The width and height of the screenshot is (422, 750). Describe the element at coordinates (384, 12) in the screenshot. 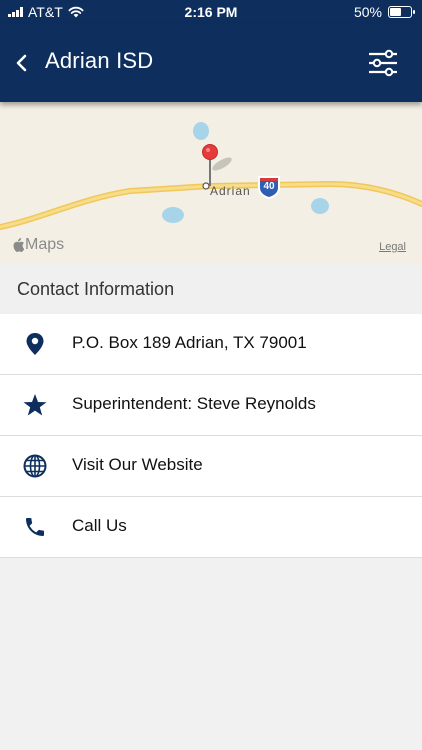

I see `status-right: 50%` at that location.